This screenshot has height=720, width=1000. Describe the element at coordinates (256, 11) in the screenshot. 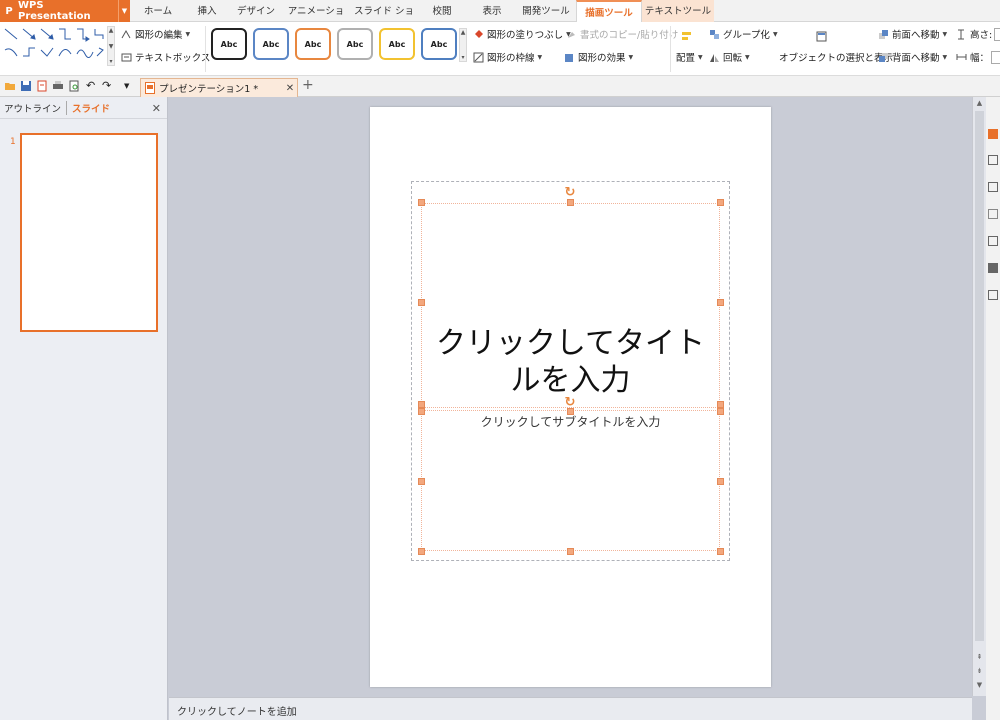

I see `tab-design: デザイン` at that location.